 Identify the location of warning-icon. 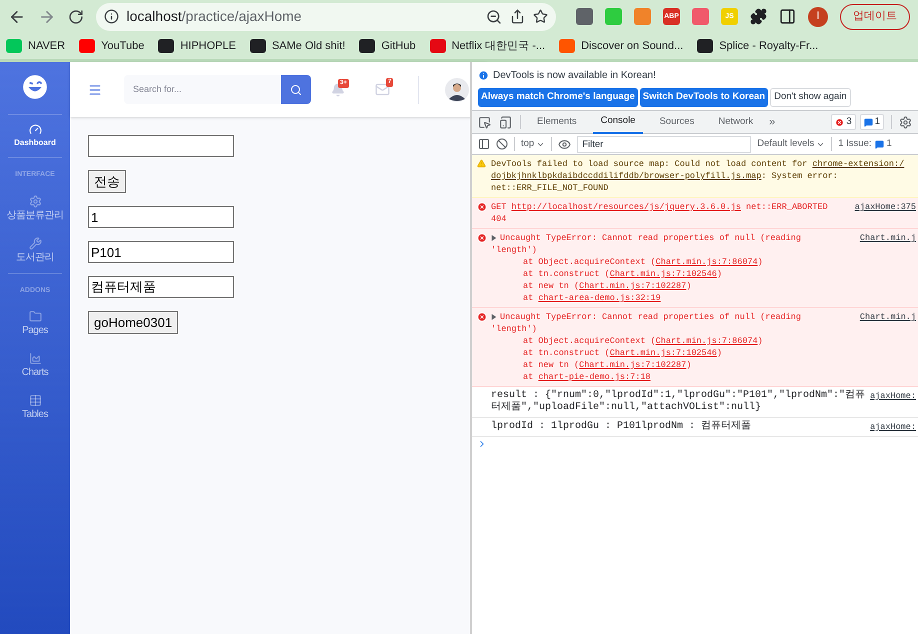
(481, 163).